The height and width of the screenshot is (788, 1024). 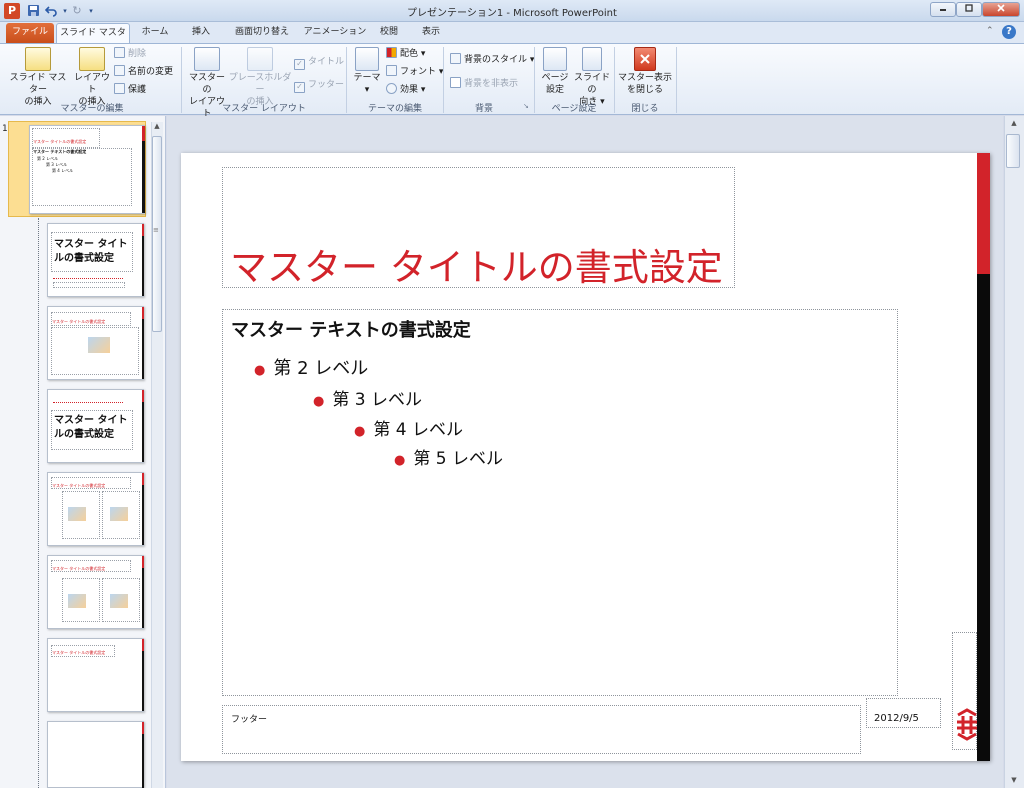 What do you see at coordinates (93, 40) in the screenshot?
I see `tab-slide-master: スライド マスター` at bounding box center [93, 40].